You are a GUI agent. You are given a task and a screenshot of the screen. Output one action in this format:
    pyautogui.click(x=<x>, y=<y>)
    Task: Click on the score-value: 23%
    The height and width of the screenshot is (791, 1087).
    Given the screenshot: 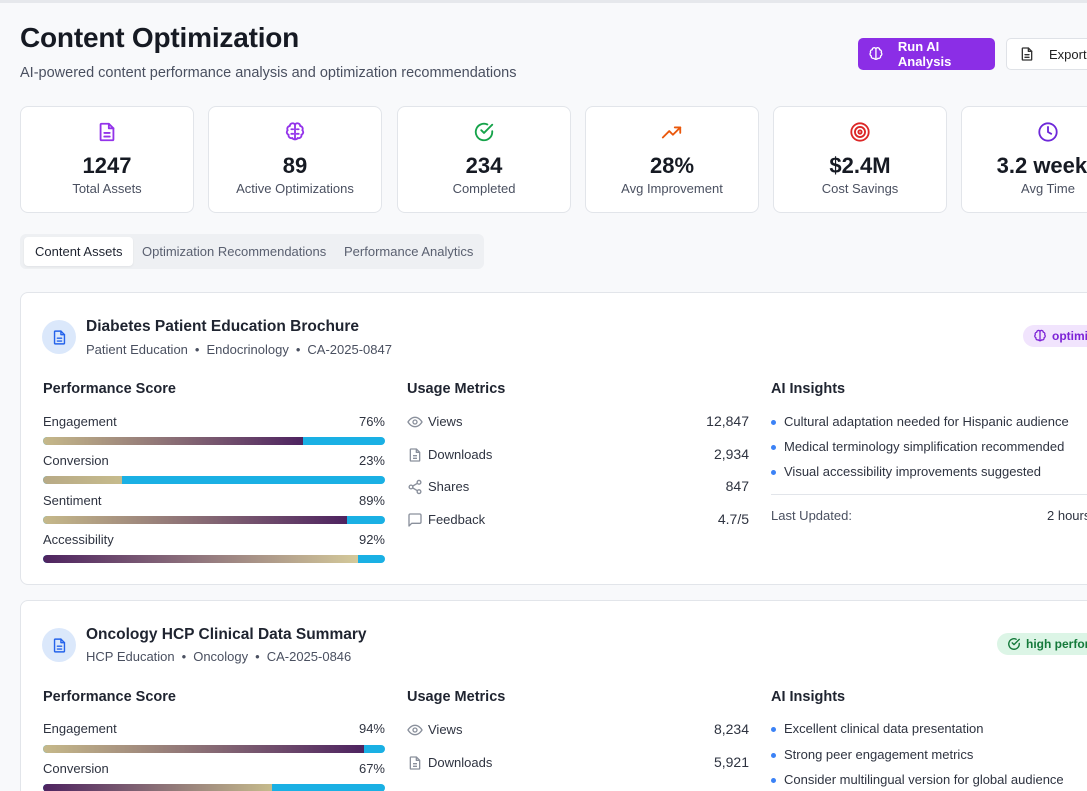 What is the action you would take?
    pyautogui.click(x=371, y=460)
    